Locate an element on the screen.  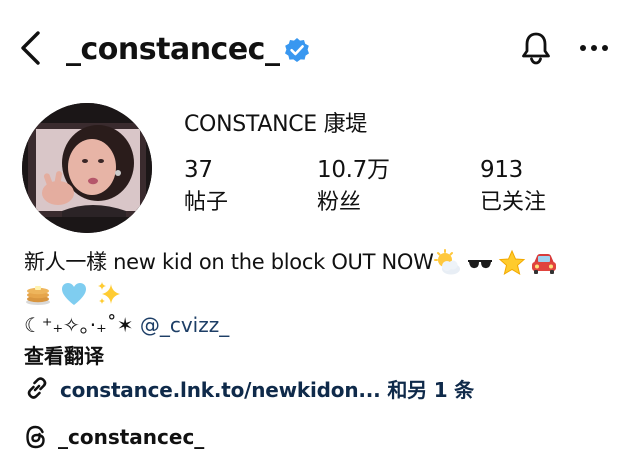
followers-count: 10.7万 is located at coordinates (353, 170).